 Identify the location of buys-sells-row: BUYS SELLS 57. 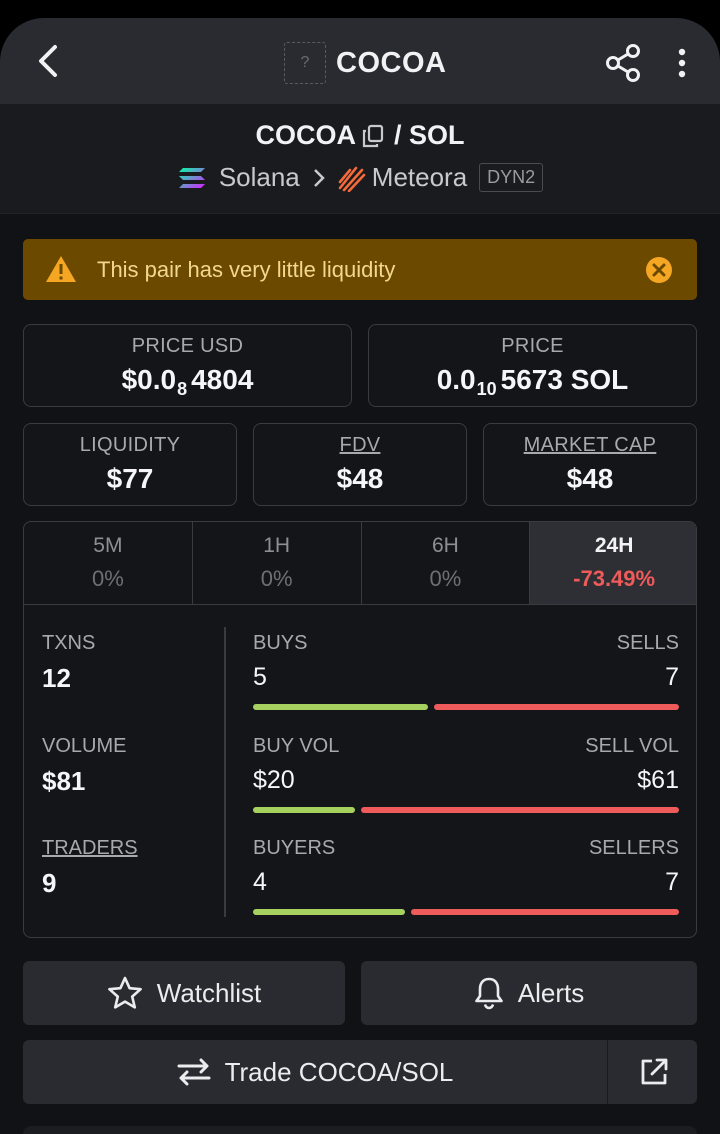
(466, 671).